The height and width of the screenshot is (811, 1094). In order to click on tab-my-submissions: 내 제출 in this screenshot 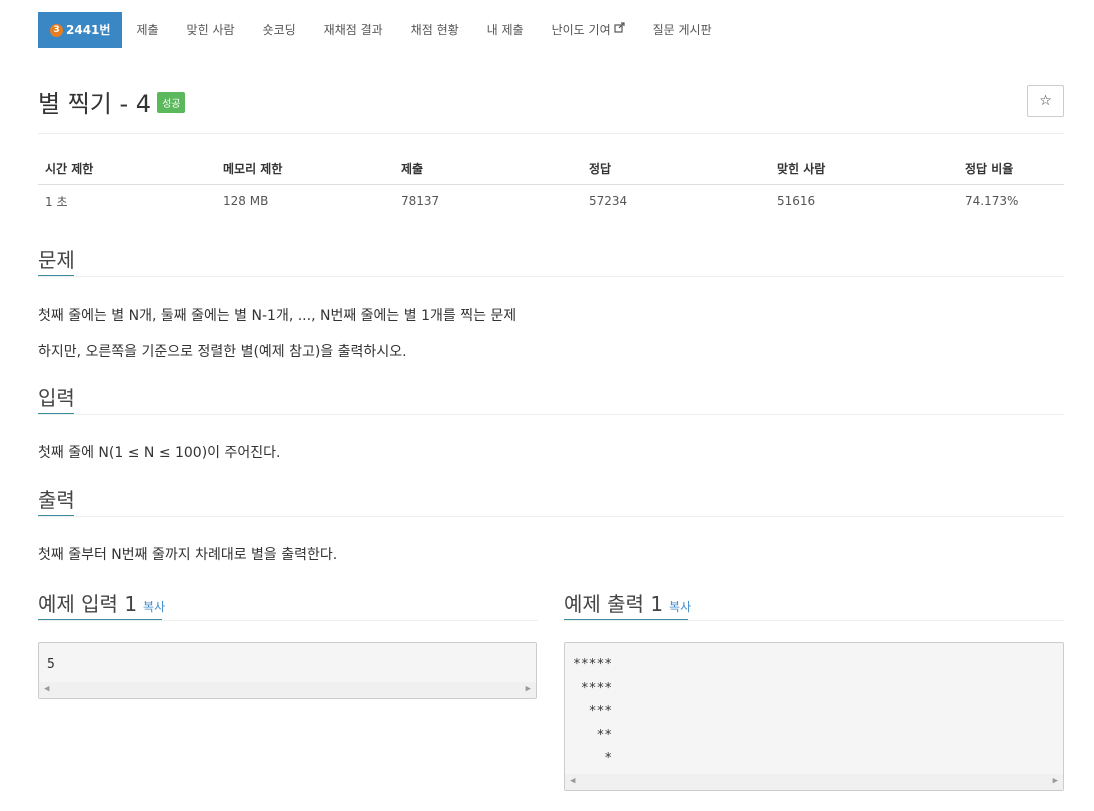, I will do `click(505, 30)`.